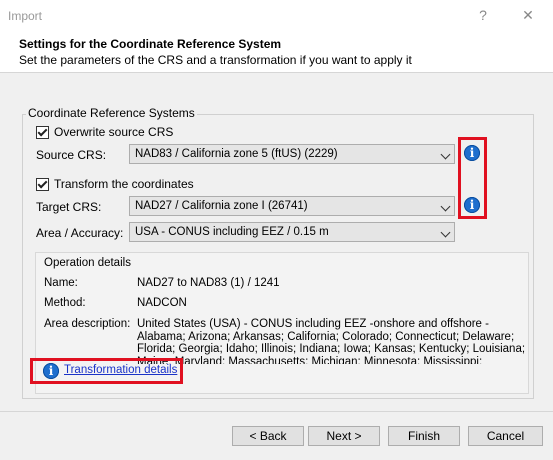  What do you see at coordinates (87, 324) in the screenshot?
I see `operation-area-label: Area description:` at bounding box center [87, 324].